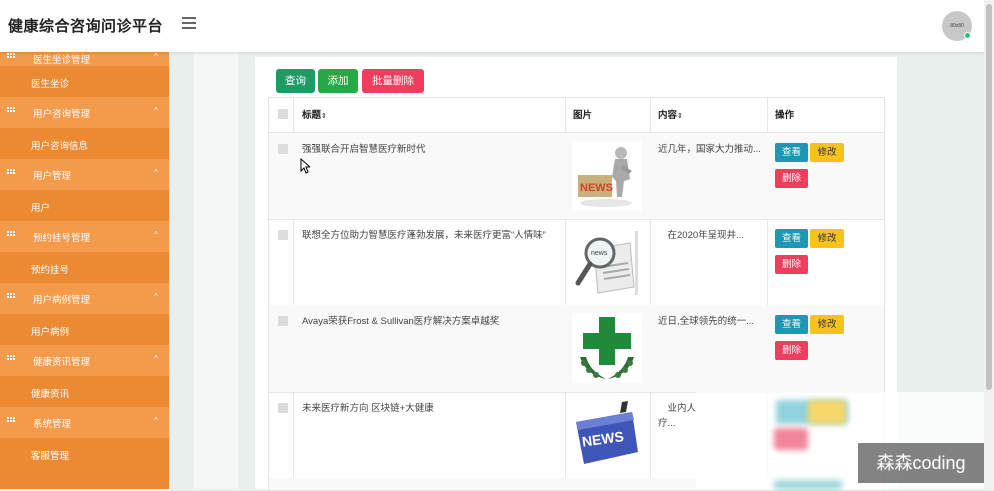 The height and width of the screenshot is (491, 994). I want to click on row-title: 未来医疗新方向 区块链+大健康, so click(368, 408).